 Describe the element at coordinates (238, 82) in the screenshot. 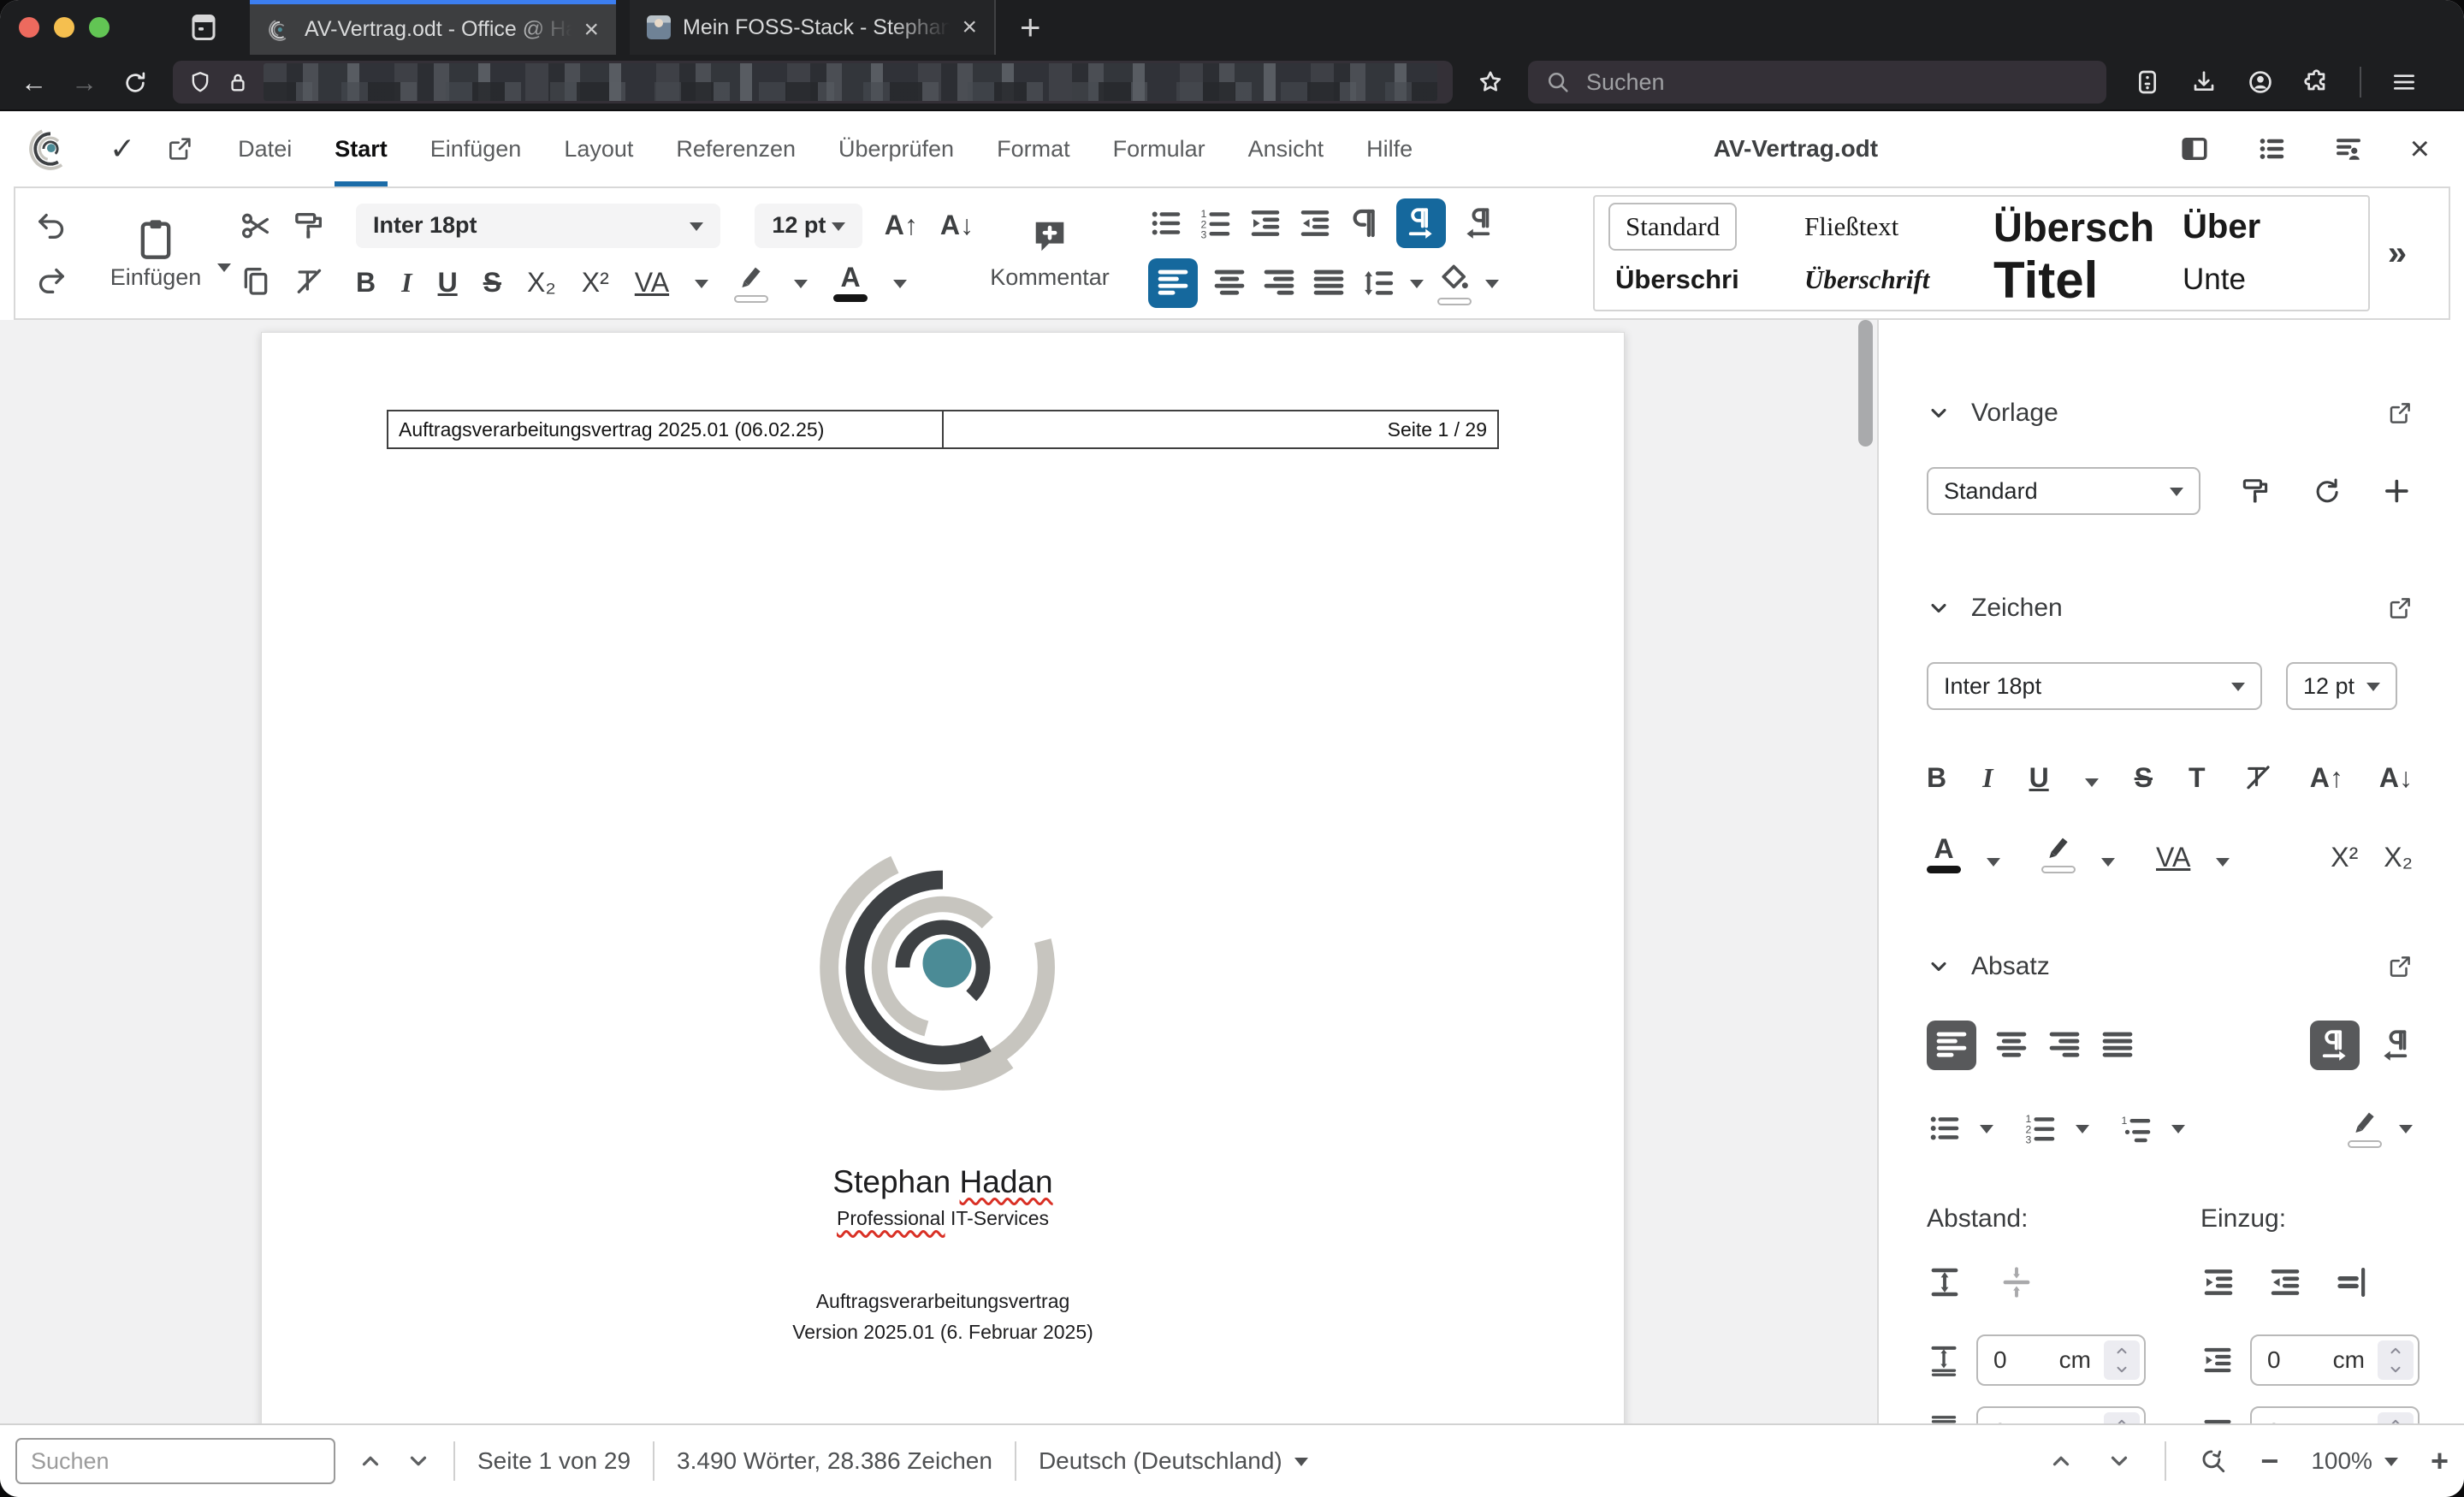

I see `lock-icon` at that location.